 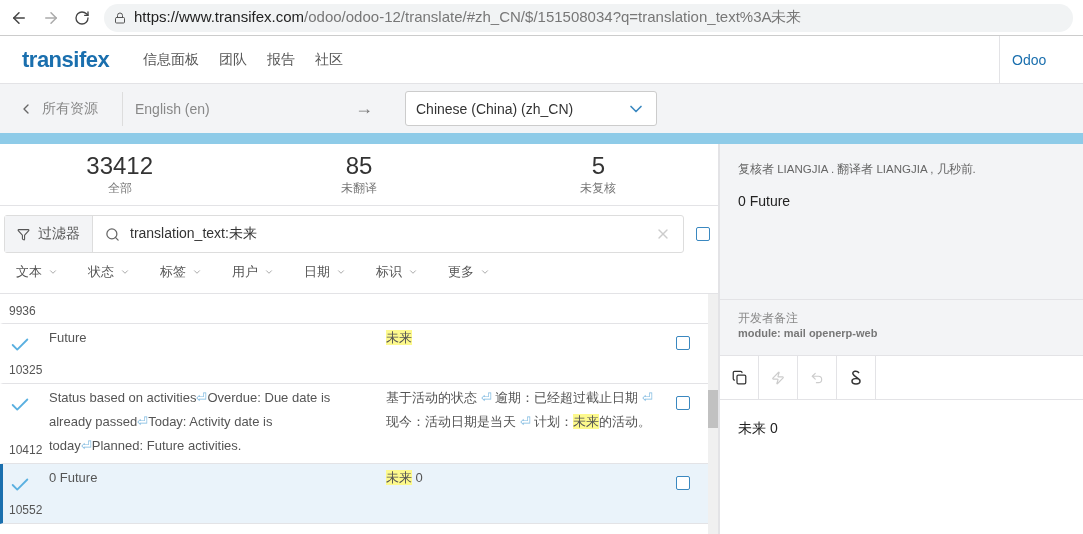 I want to click on filter-icon, so click(x=23, y=234).